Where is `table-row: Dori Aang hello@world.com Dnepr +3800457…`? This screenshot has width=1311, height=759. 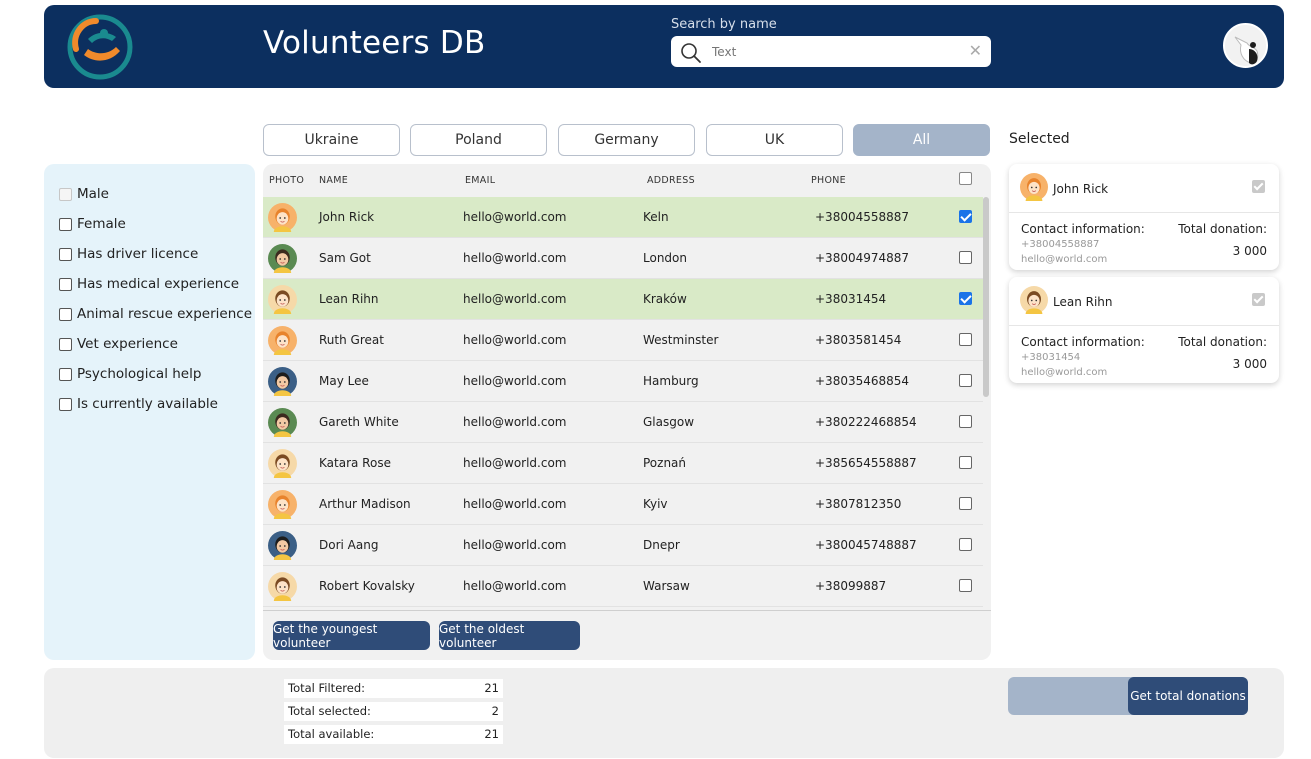 table-row: Dori Aang hello@world.com Dnepr +3800457… is located at coordinates (623, 545).